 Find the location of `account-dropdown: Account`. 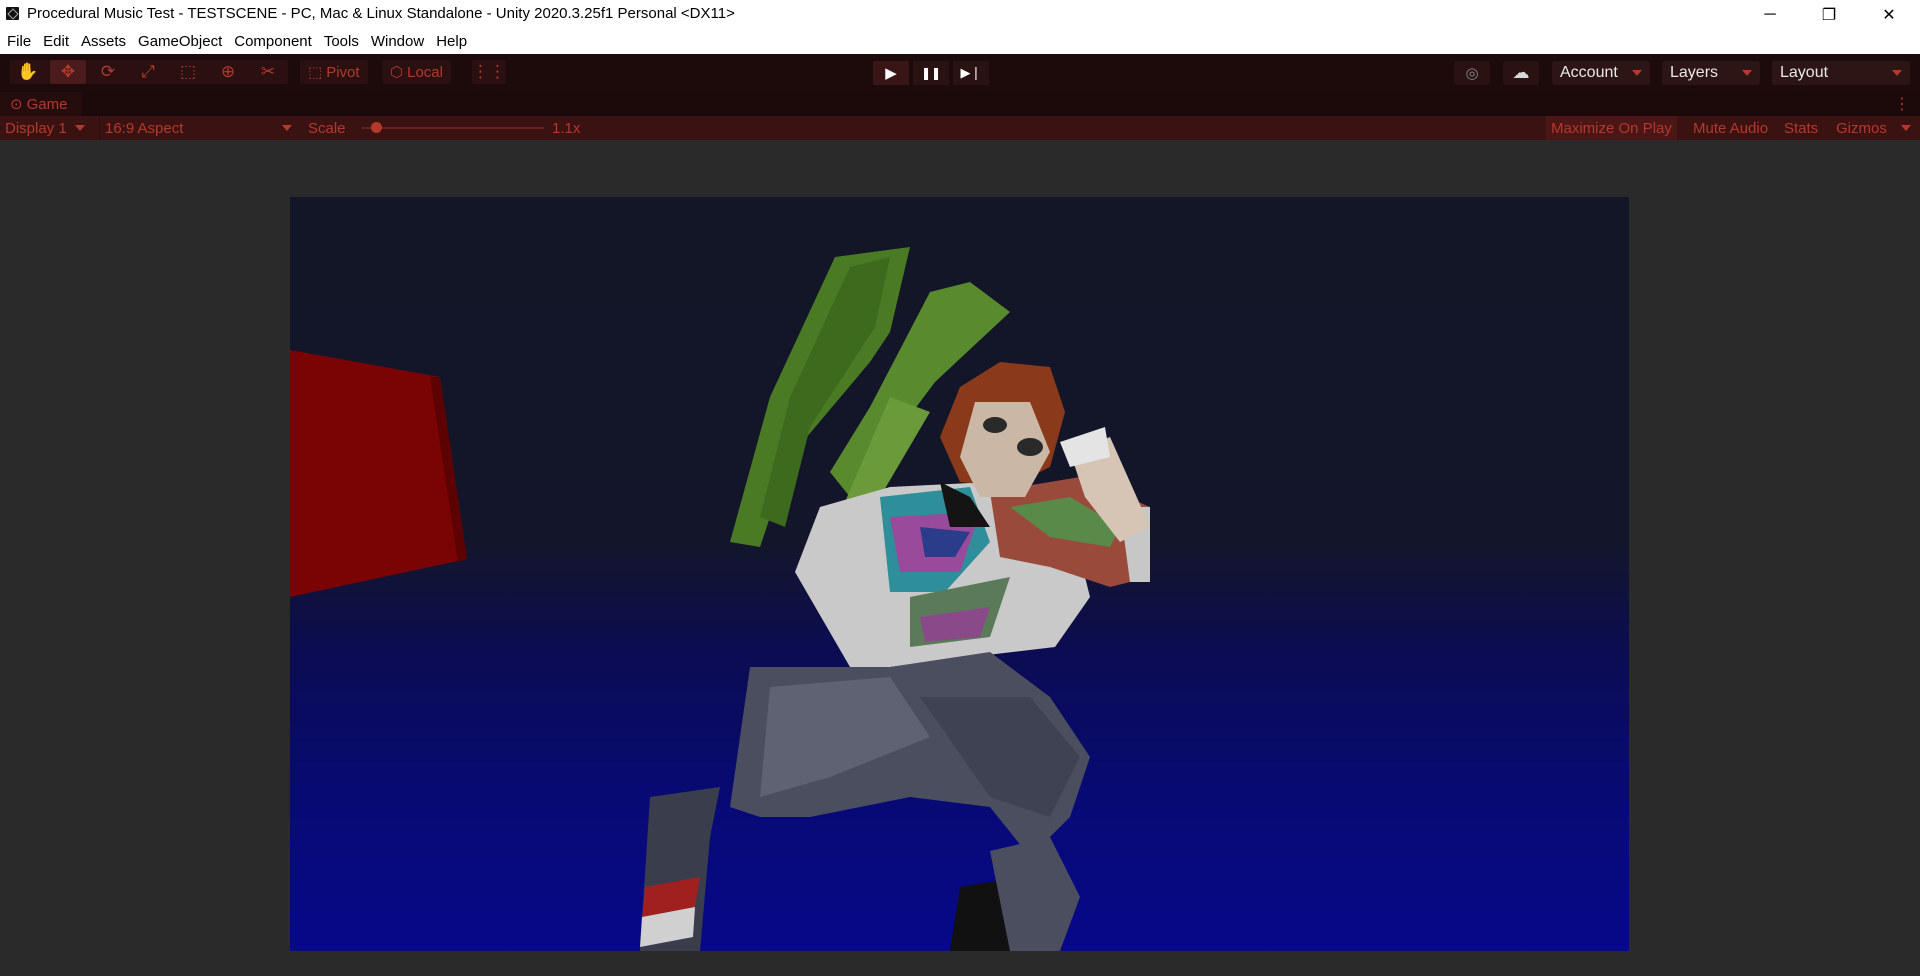

account-dropdown: Account is located at coordinates (1601, 73).